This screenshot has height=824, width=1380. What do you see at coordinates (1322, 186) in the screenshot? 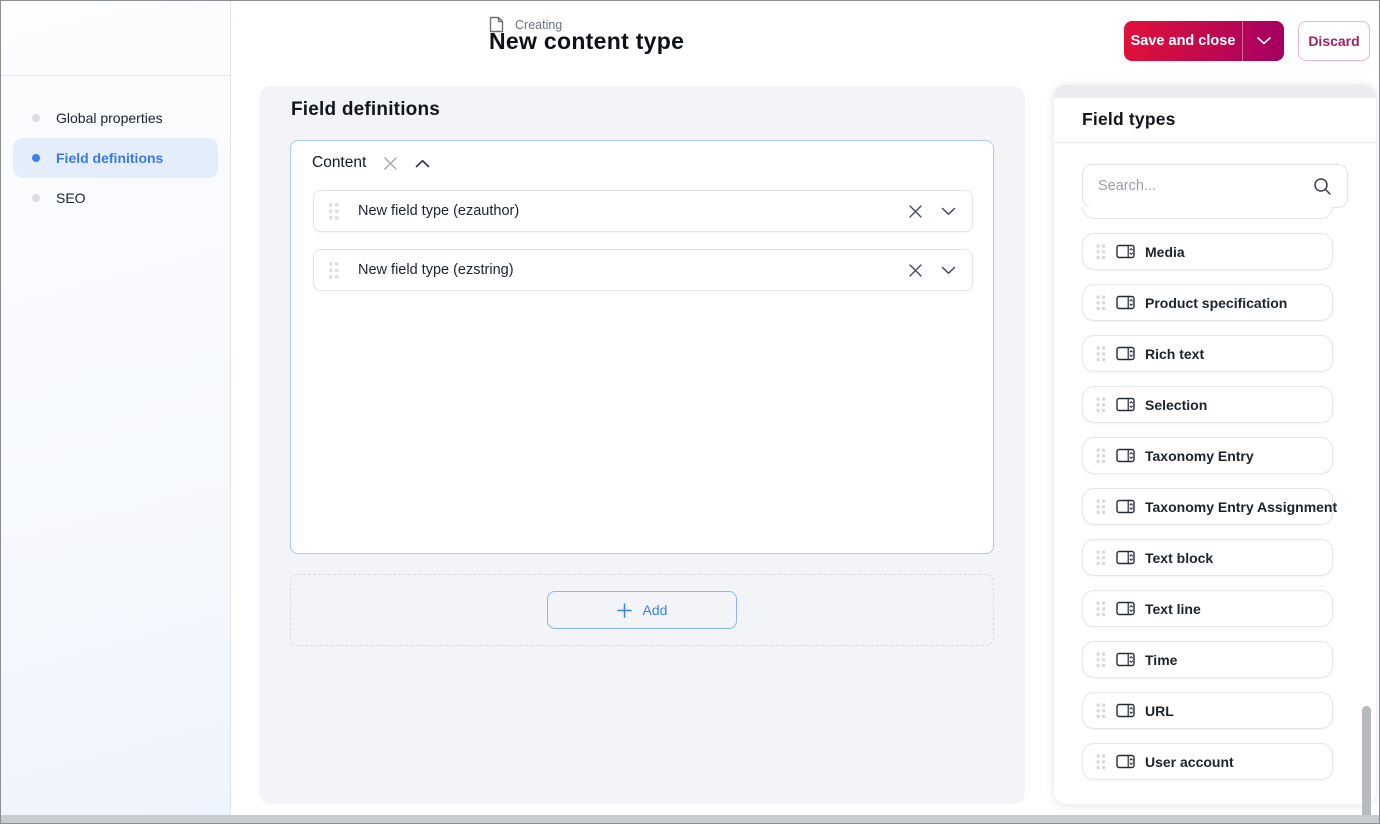
I see `search-icon` at bounding box center [1322, 186].